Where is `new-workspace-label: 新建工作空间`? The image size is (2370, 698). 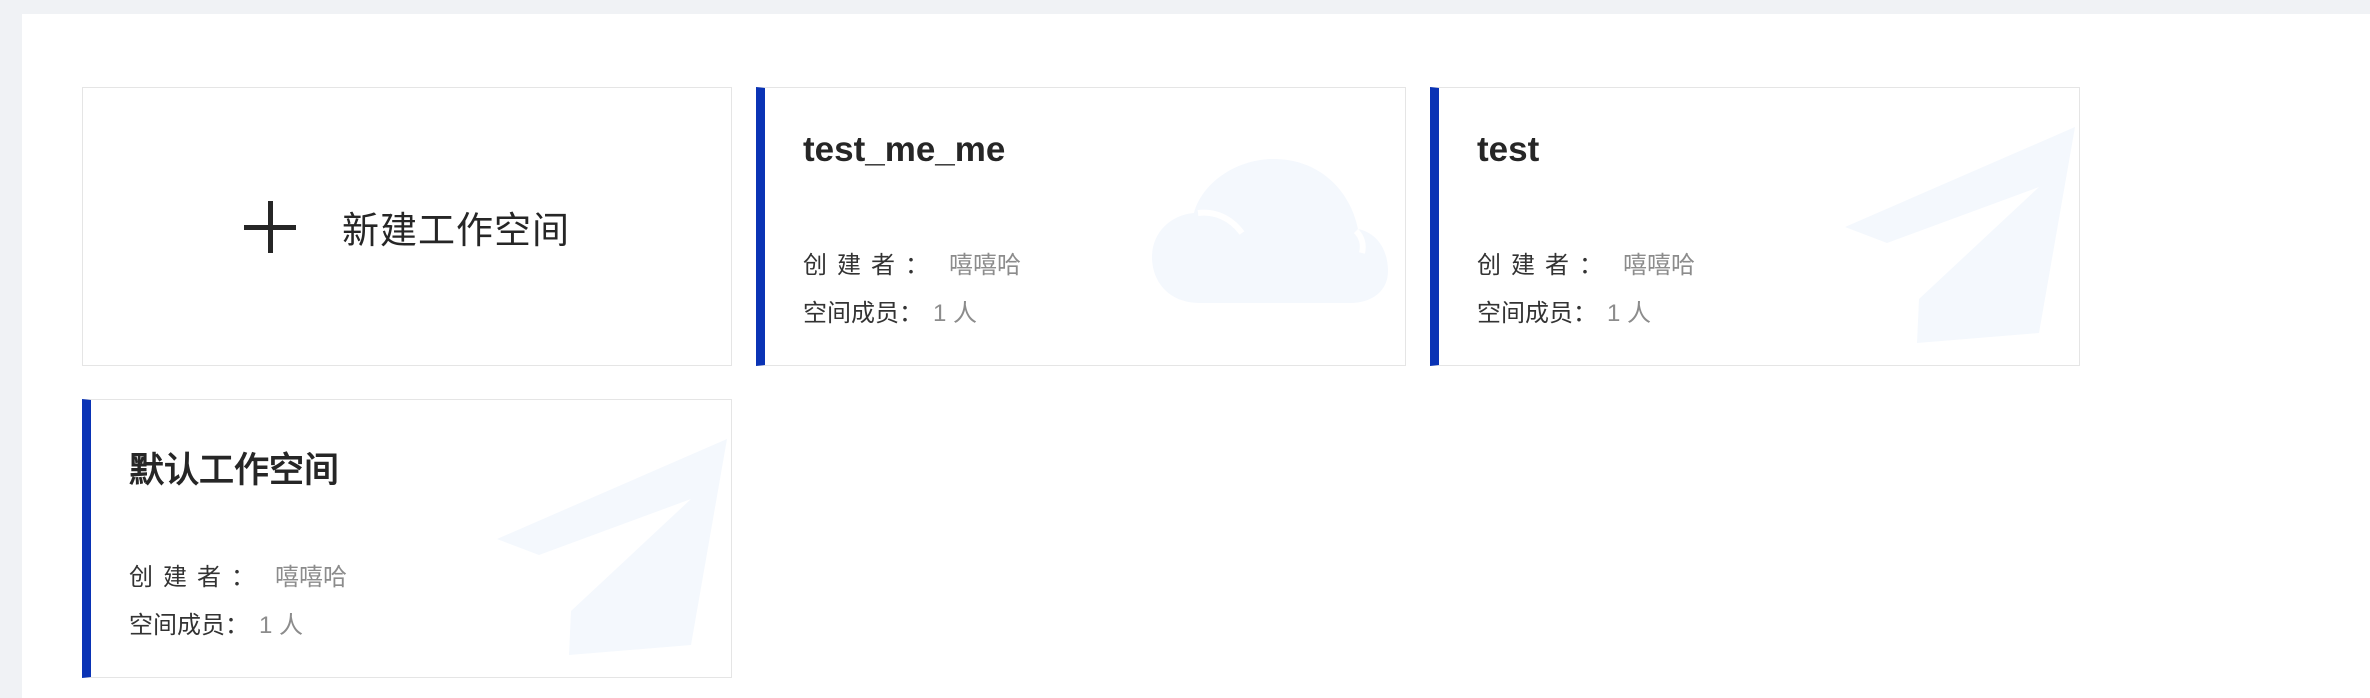
new-workspace-label: 新建工作空间 is located at coordinates (456, 230).